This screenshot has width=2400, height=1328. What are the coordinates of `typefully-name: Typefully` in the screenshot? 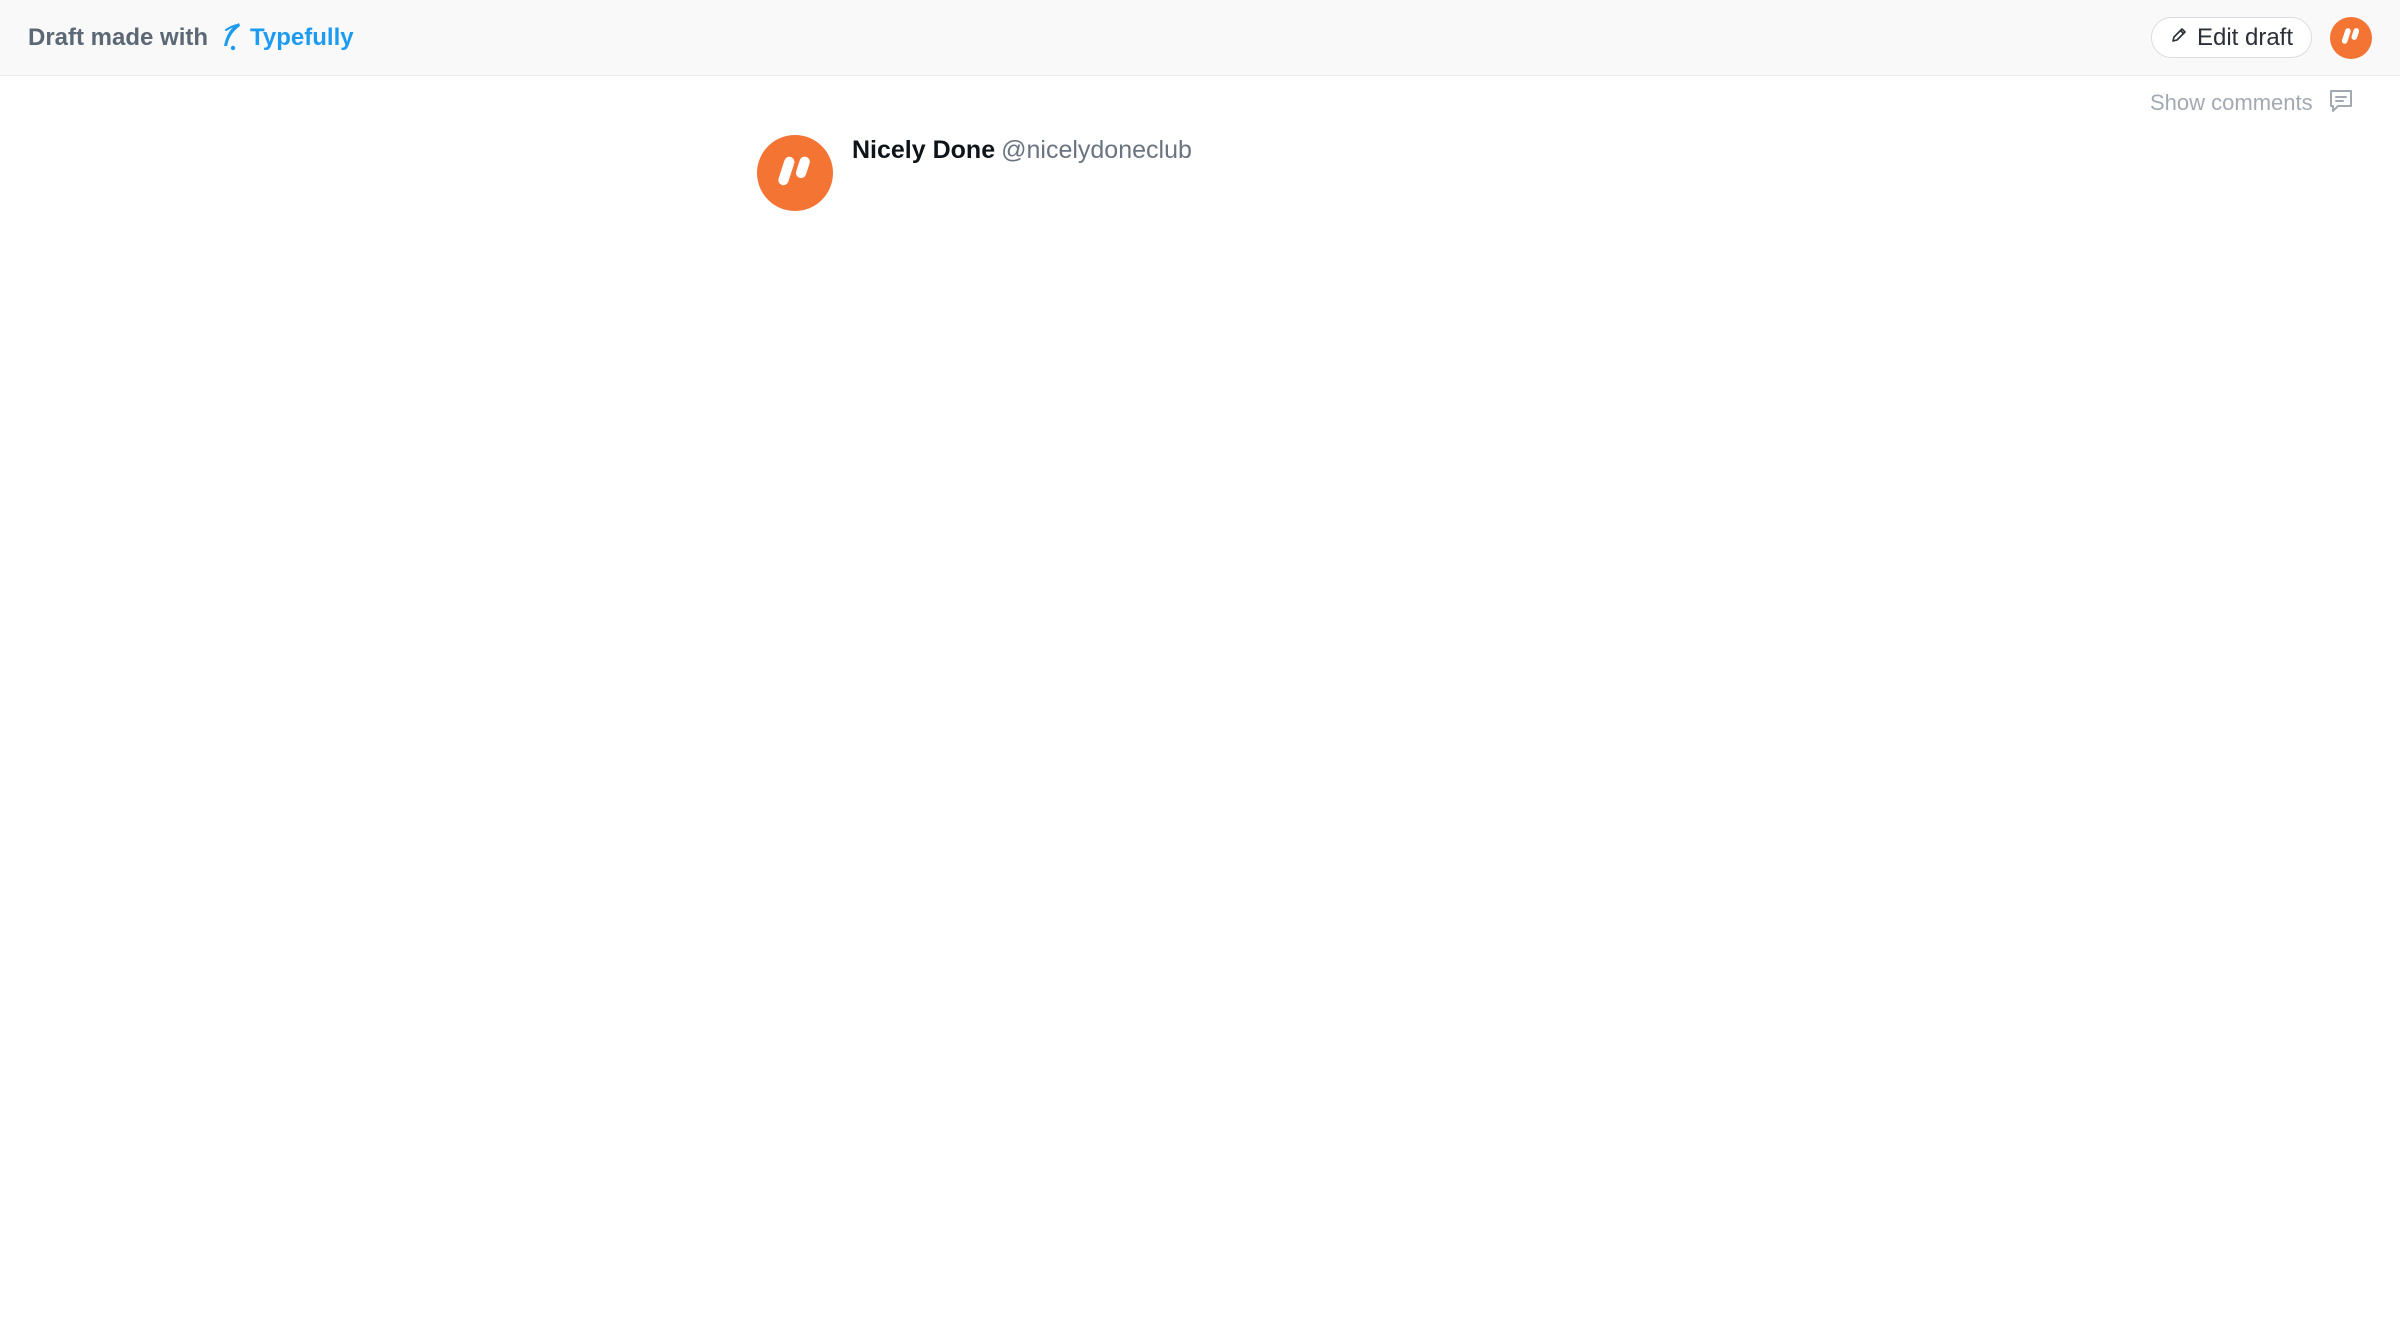 It's located at (302, 37).